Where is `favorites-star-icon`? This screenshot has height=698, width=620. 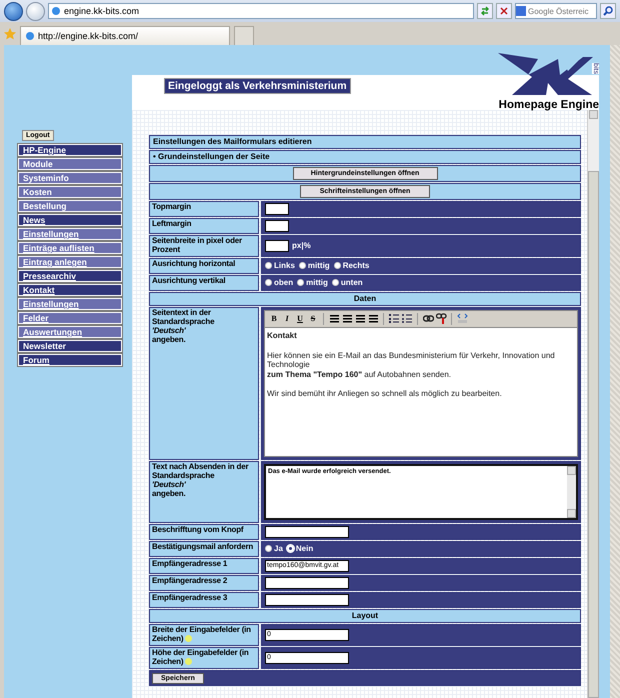
favorites-star-icon is located at coordinates (10, 34).